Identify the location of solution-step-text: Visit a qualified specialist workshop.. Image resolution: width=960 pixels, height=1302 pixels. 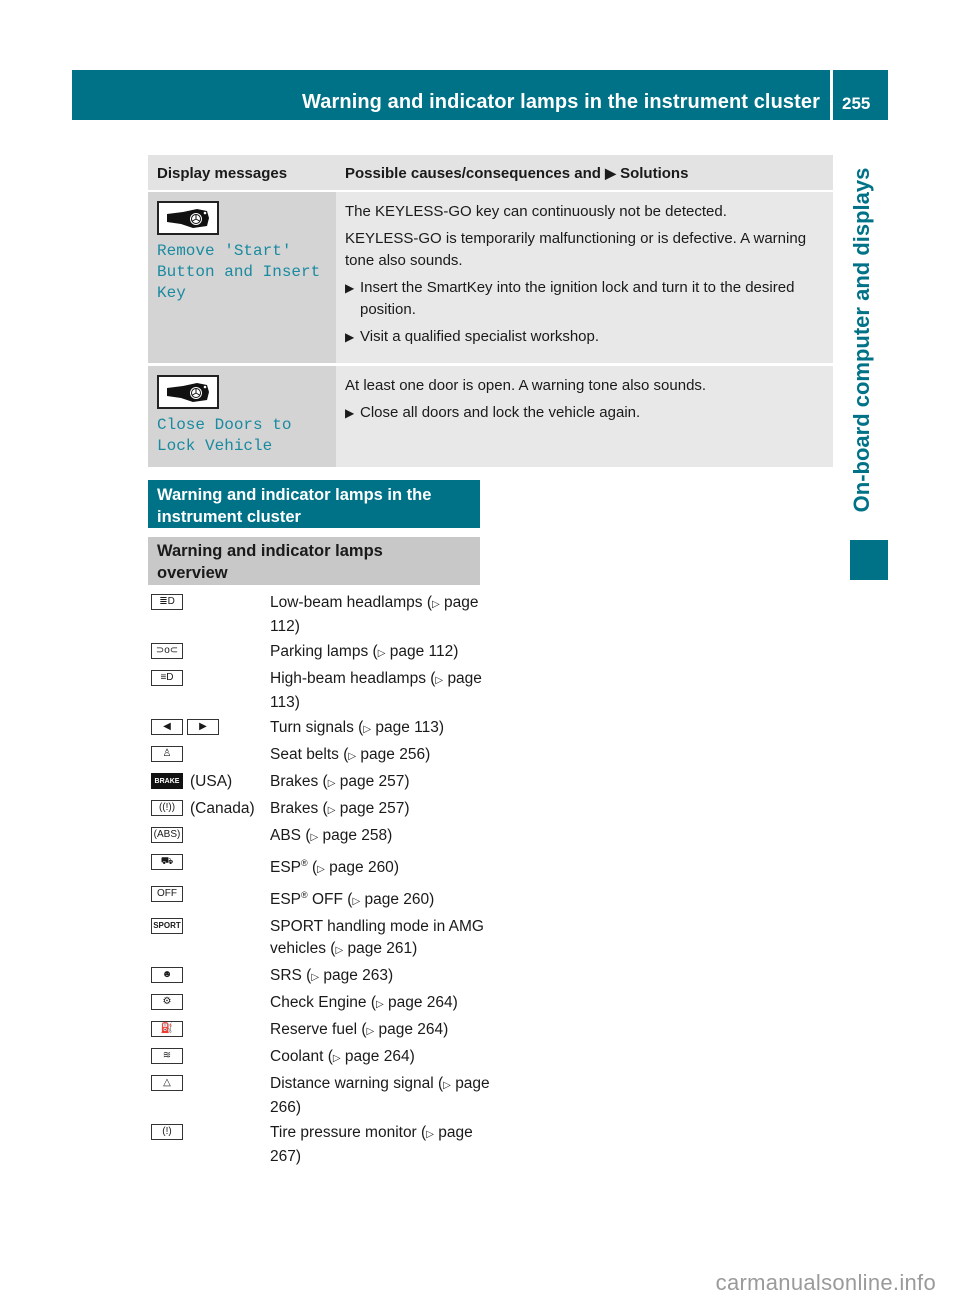
(480, 336).